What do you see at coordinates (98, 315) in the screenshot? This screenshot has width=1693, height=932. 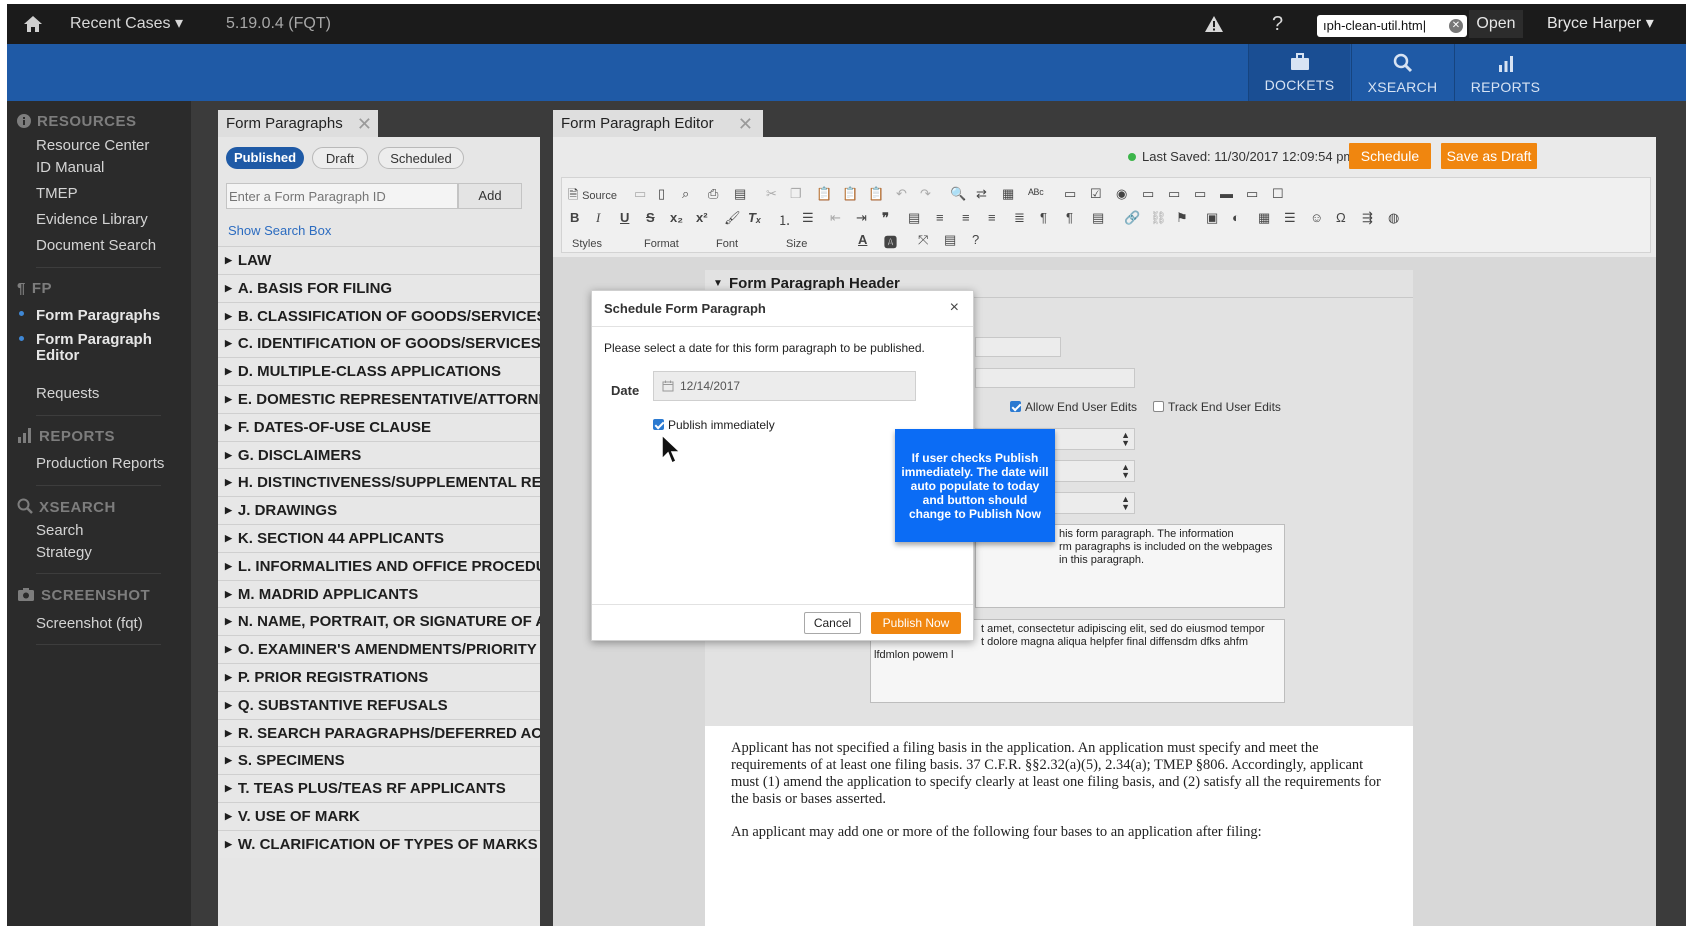 I see `sidebar-item-form-paragraphs: Form Paragraphs` at bounding box center [98, 315].